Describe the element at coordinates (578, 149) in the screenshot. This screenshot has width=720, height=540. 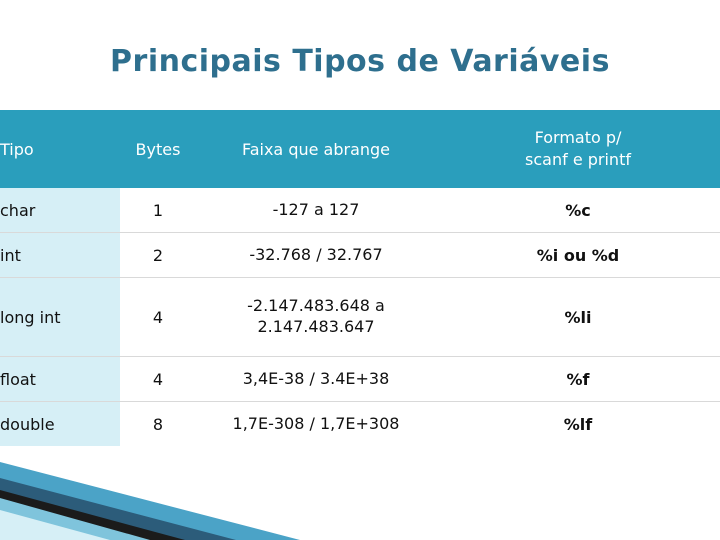
I see `column-header-formato: Formato p/ scanf e printf` at that location.